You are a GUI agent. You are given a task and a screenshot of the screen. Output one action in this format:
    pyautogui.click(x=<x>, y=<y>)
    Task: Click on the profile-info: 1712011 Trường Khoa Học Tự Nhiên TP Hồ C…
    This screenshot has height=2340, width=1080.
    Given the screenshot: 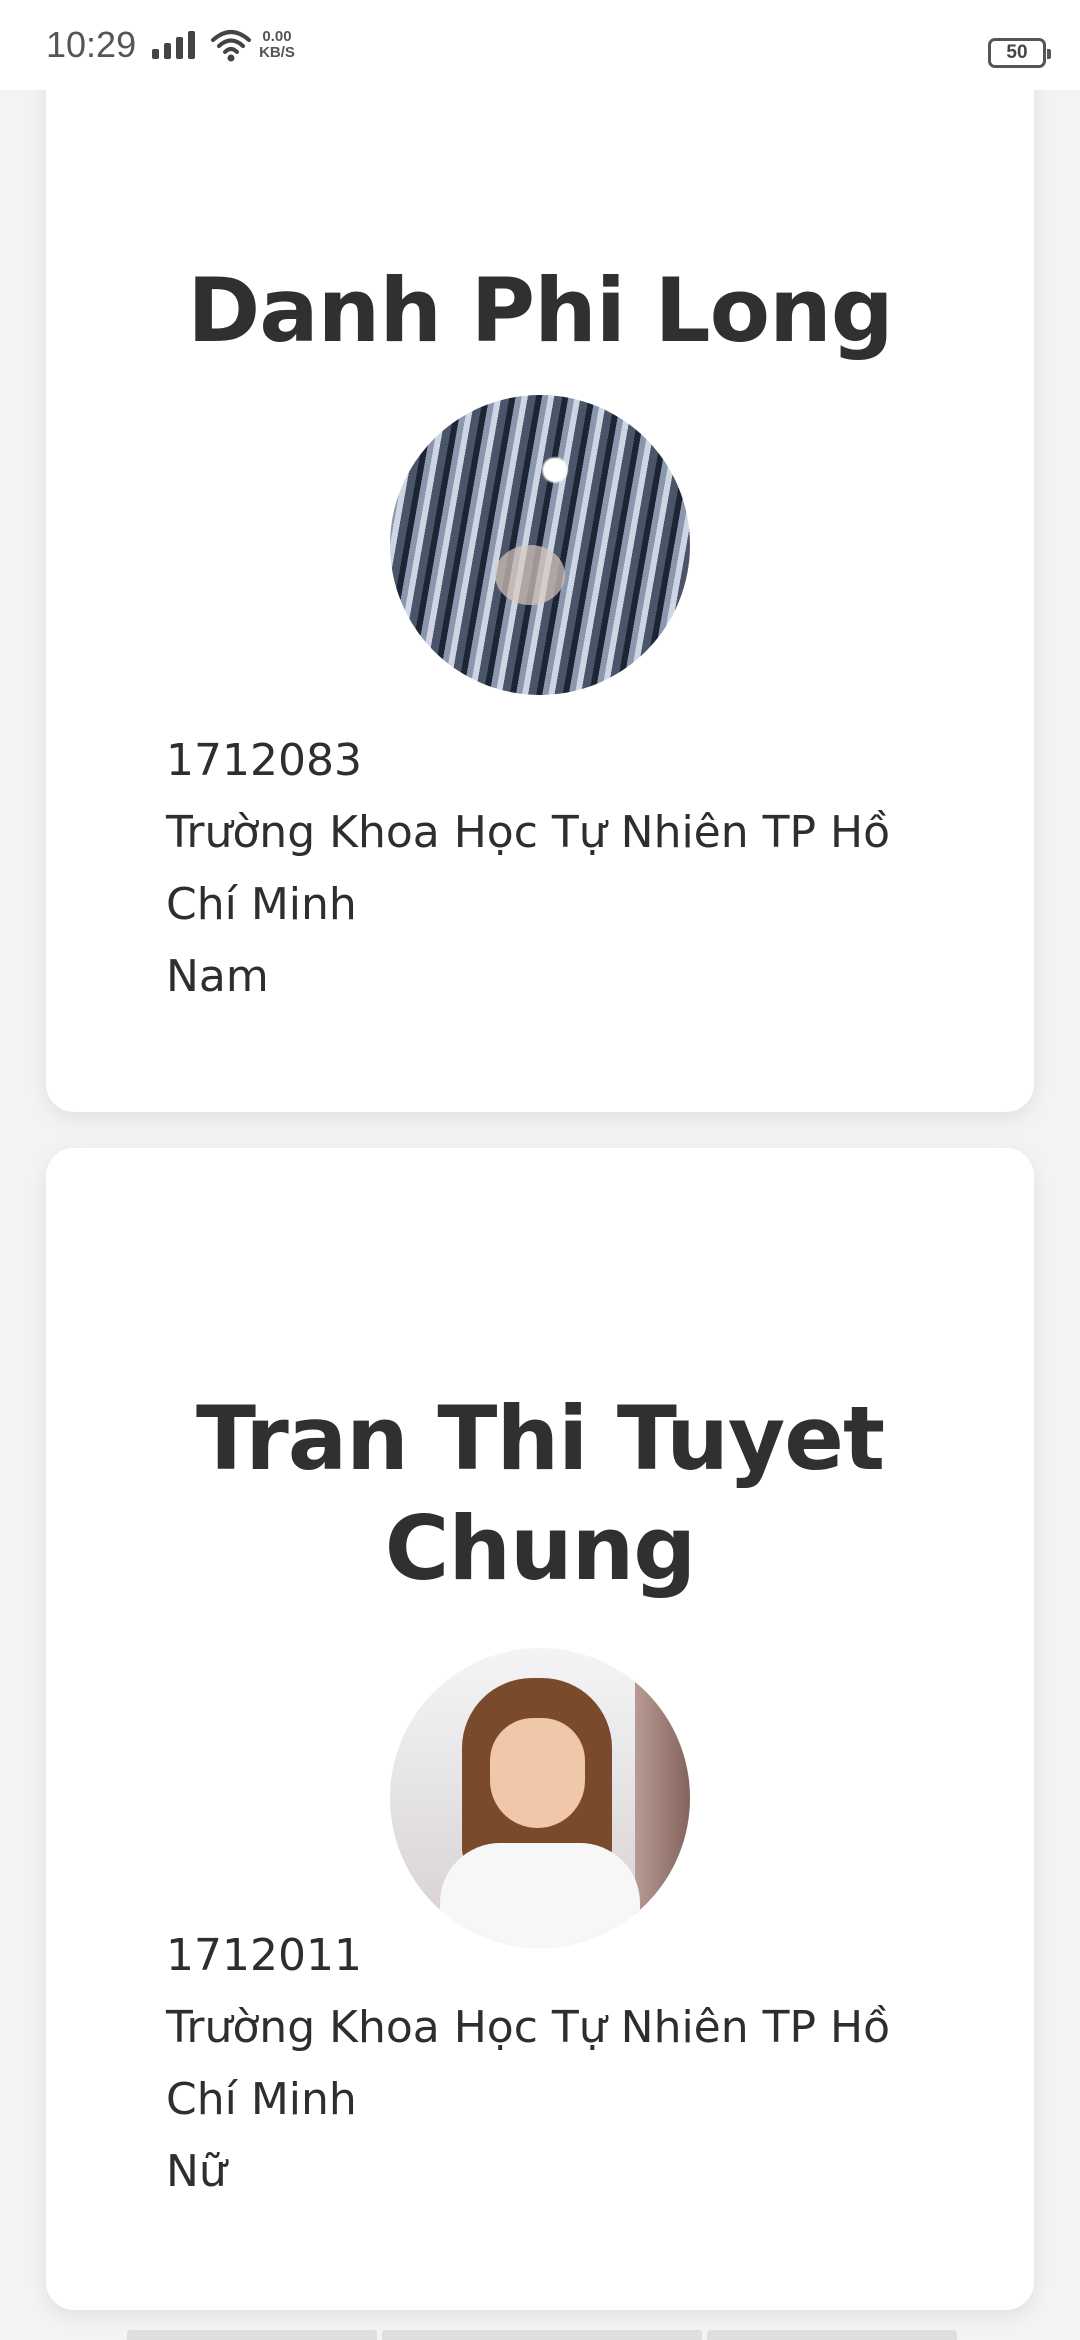 What is the action you would take?
    pyautogui.click(x=546, y=2064)
    